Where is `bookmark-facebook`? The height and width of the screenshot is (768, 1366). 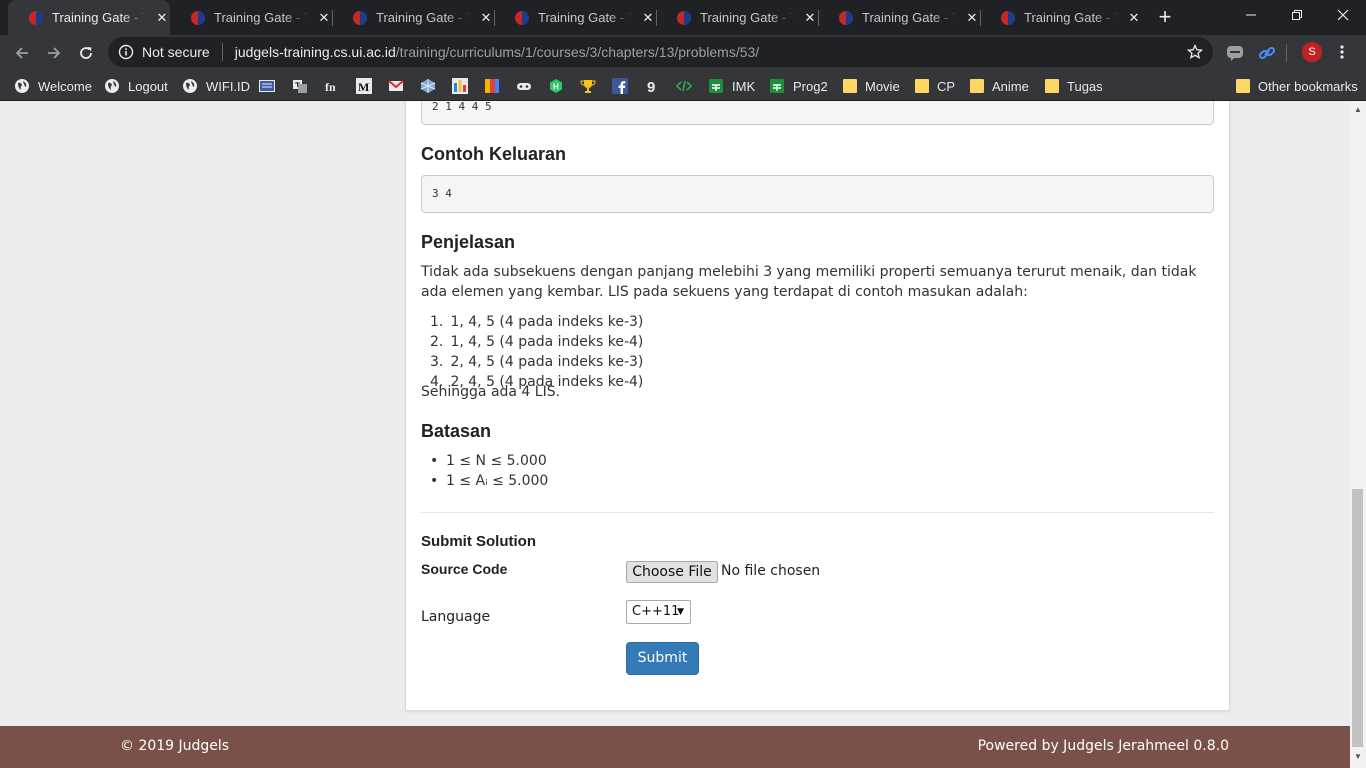
bookmark-facebook is located at coordinates (620, 86).